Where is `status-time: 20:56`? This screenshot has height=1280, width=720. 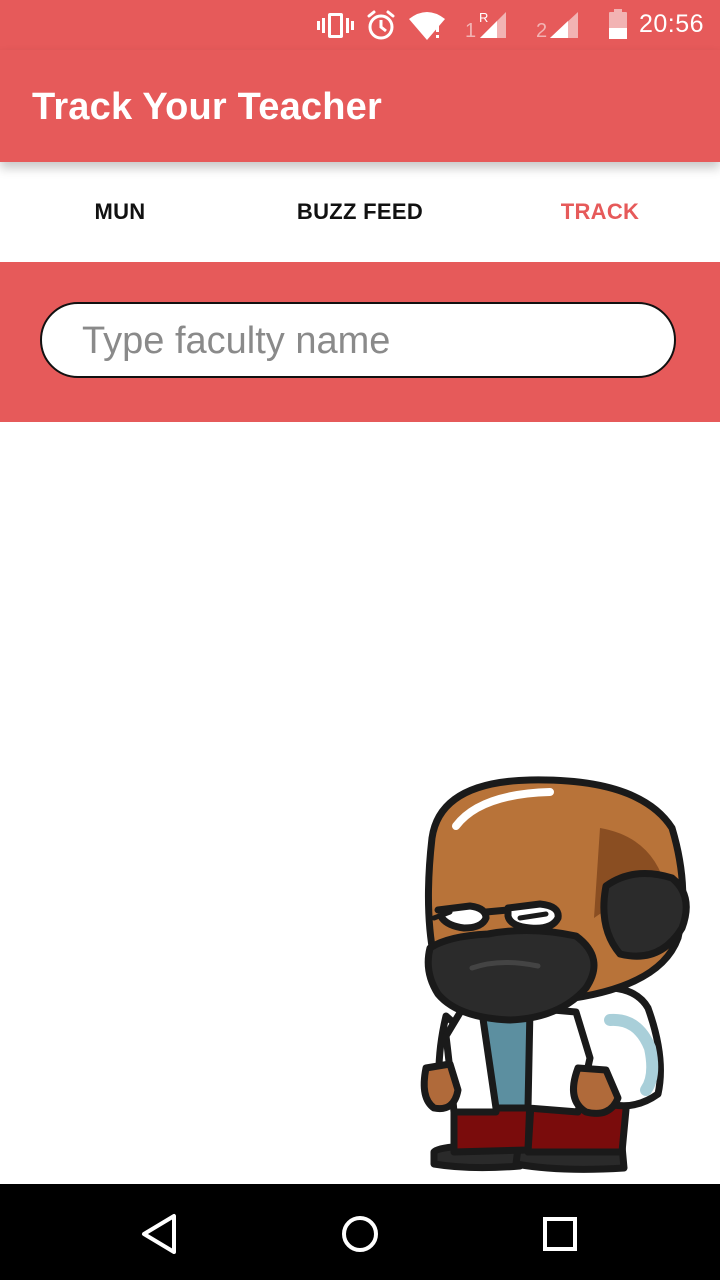 status-time: 20:56 is located at coordinates (671, 24).